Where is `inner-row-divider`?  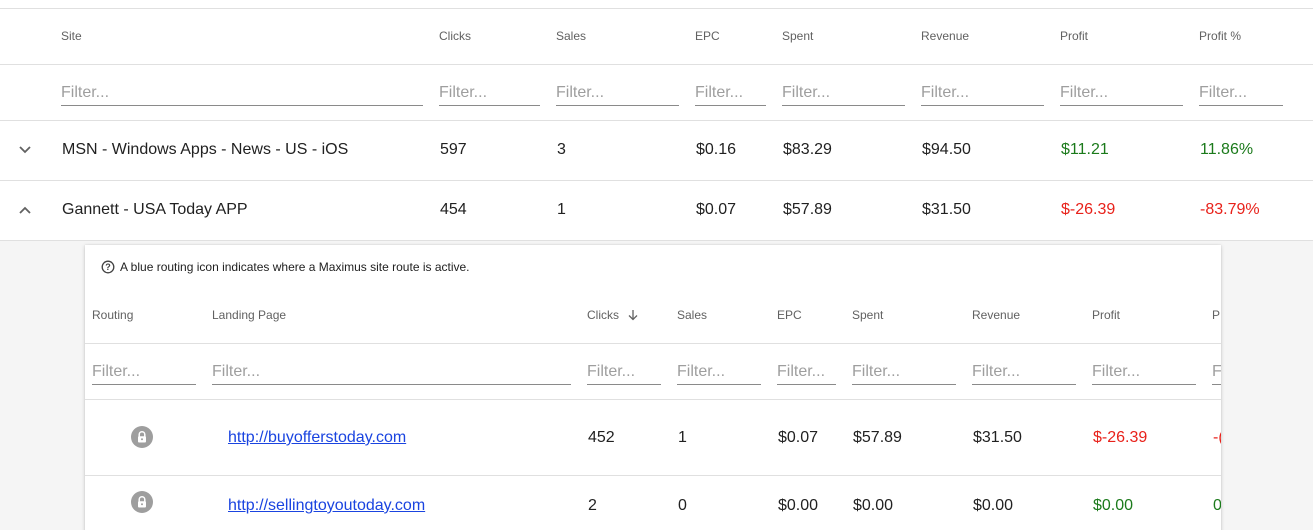
inner-row-divider is located at coordinates (653, 475).